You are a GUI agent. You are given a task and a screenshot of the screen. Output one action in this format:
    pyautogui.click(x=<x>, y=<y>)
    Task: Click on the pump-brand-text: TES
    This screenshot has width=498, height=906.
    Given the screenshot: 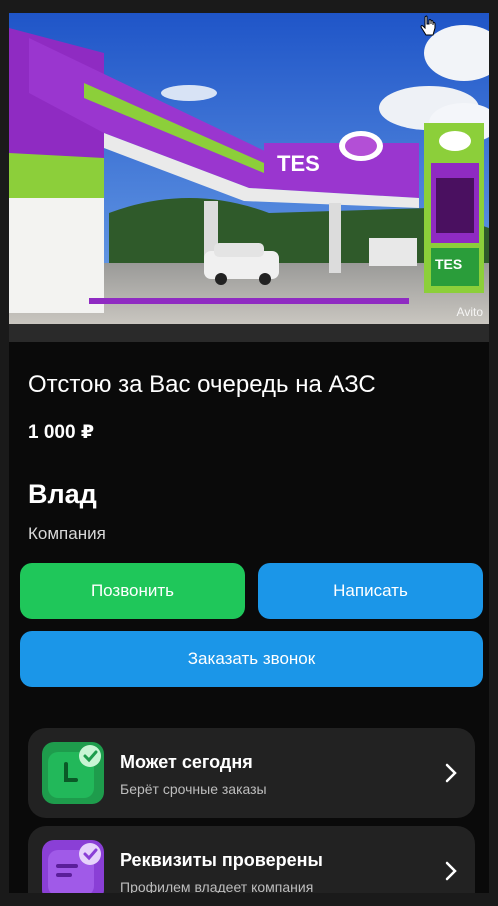 What is the action you would take?
    pyautogui.click(x=448, y=264)
    